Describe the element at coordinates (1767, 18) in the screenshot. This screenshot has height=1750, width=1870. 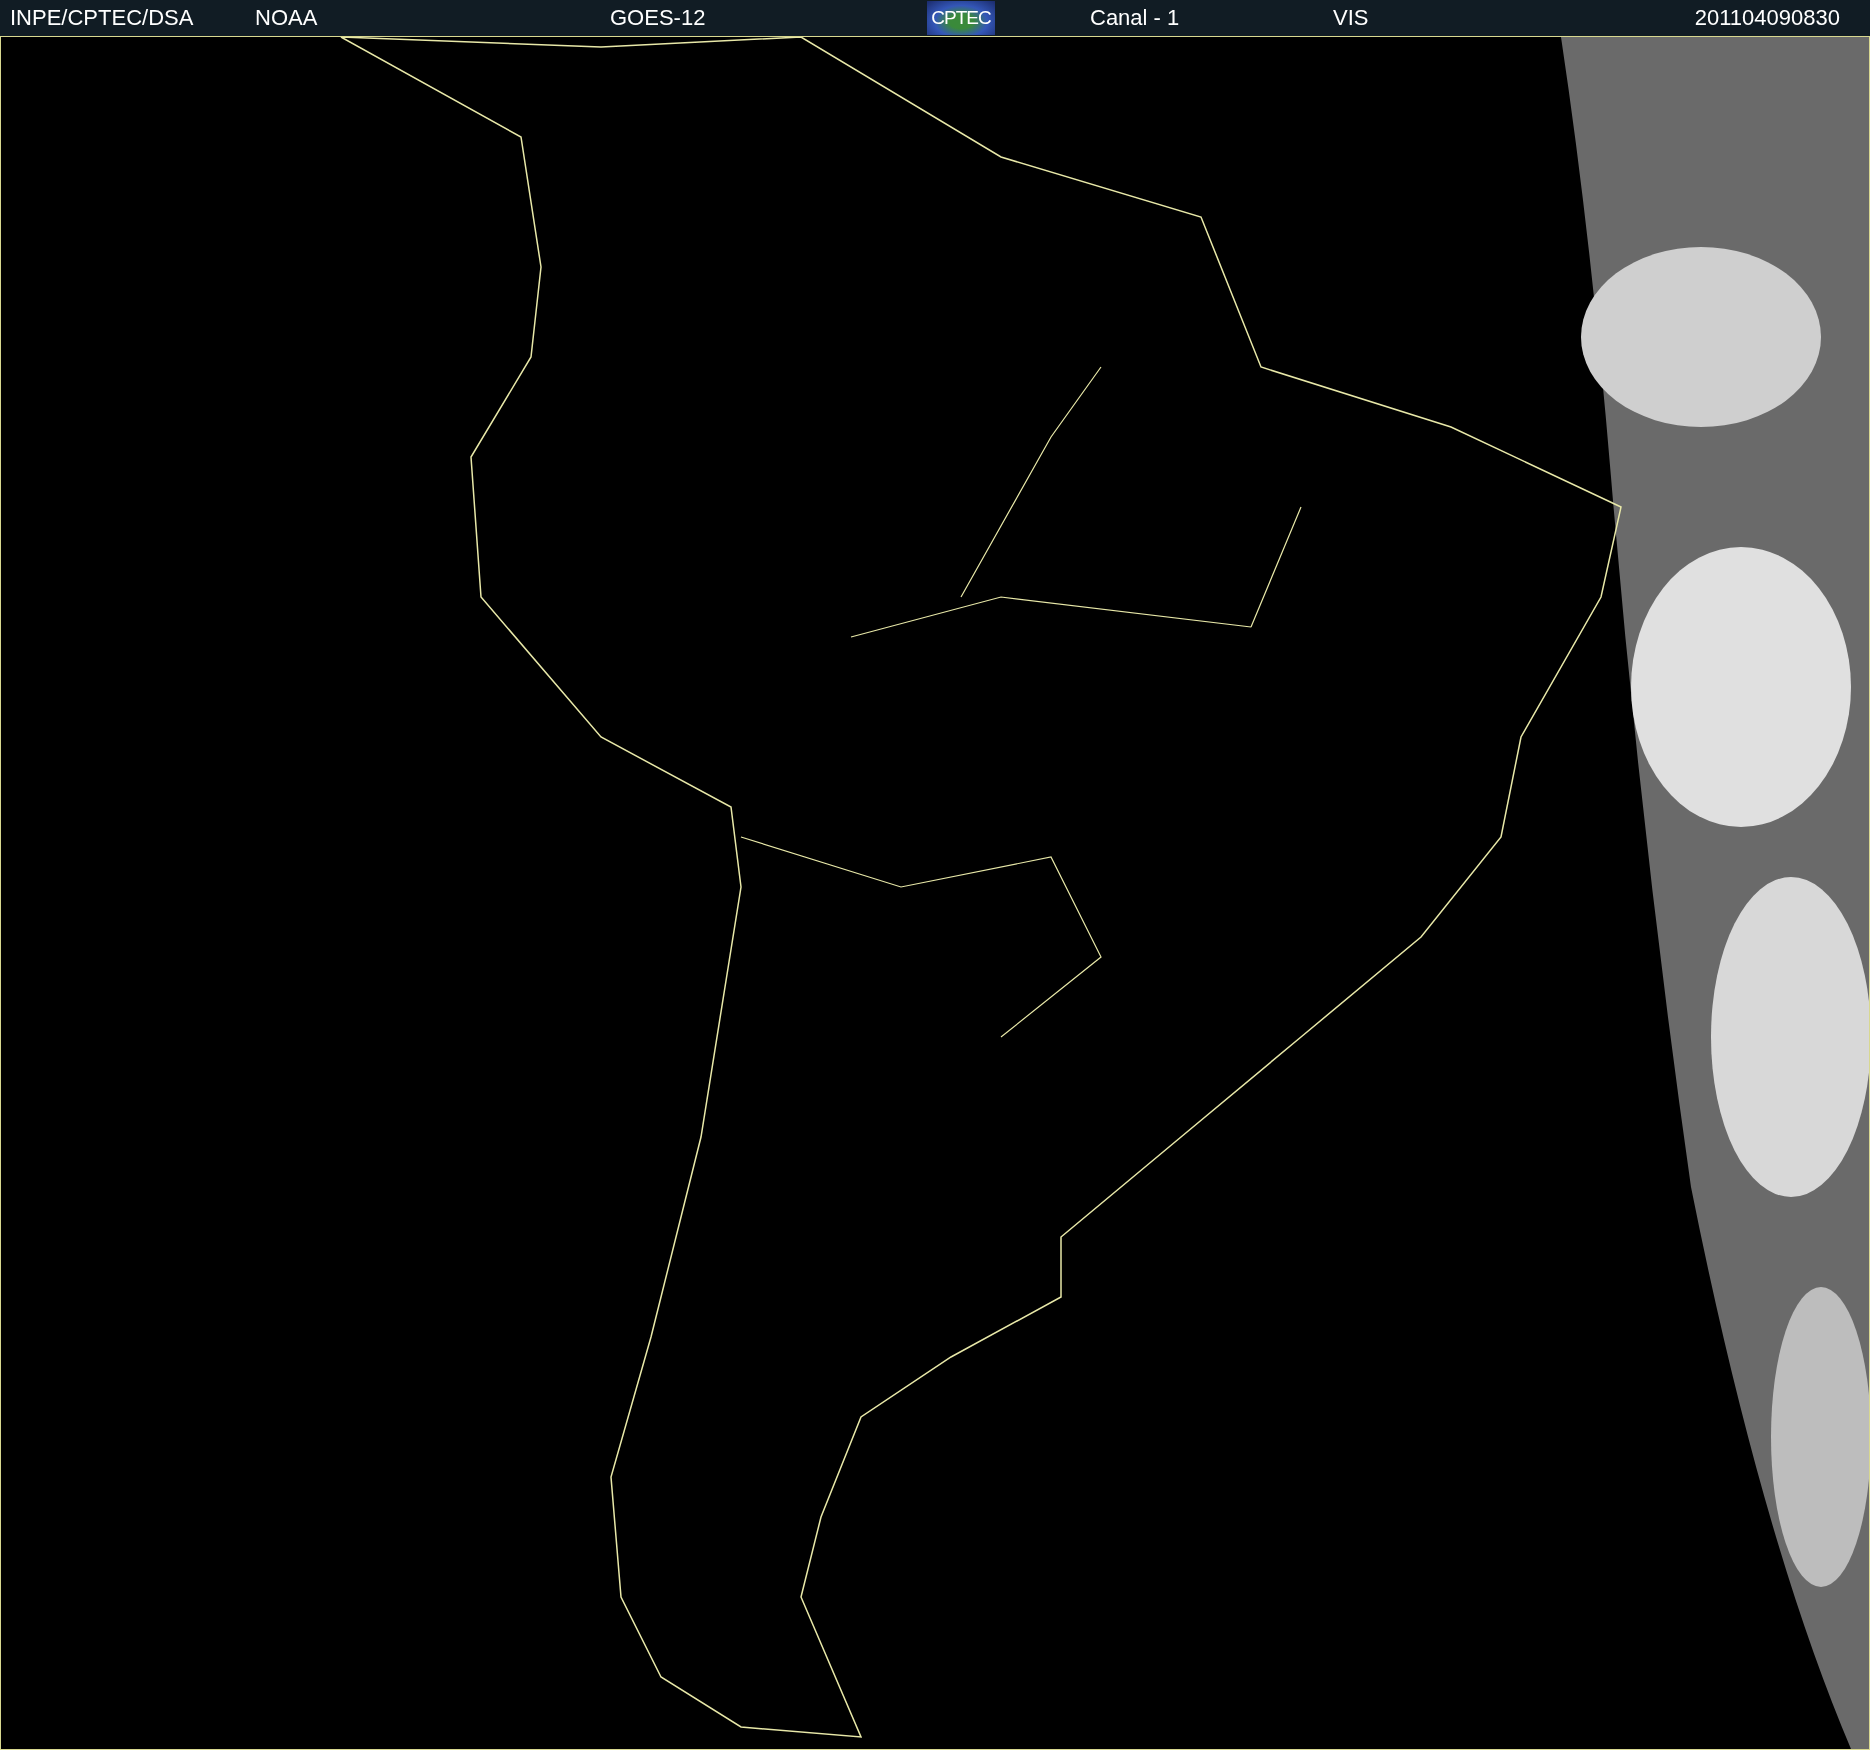
I see `timestamp-label: 201104090830` at that location.